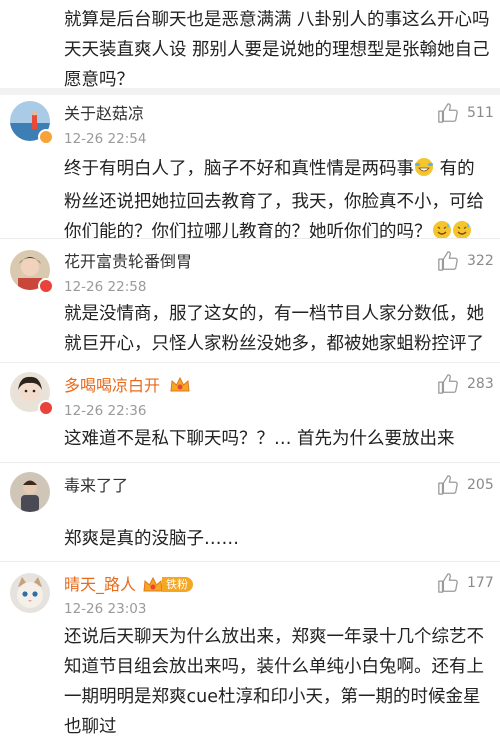 This screenshot has width=500, height=742. What do you see at coordinates (100, 585) in the screenshot?
I see `username: 晴天_路人` at bounding box center [100, 585].